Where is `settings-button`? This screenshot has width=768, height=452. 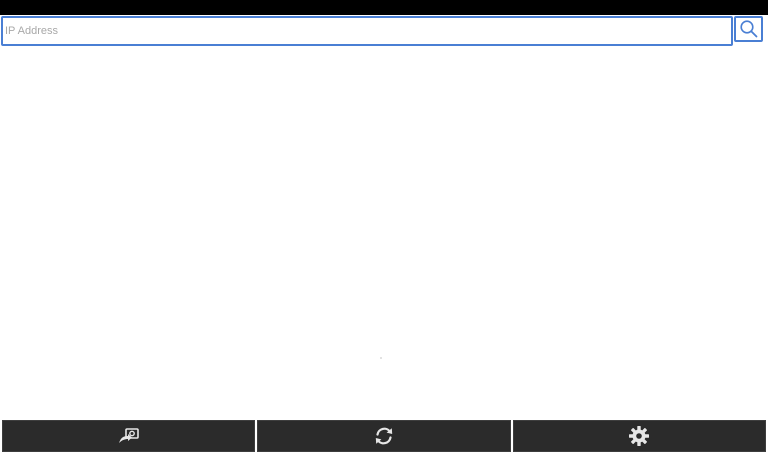 settings-button is located at coordinates (639, 436).